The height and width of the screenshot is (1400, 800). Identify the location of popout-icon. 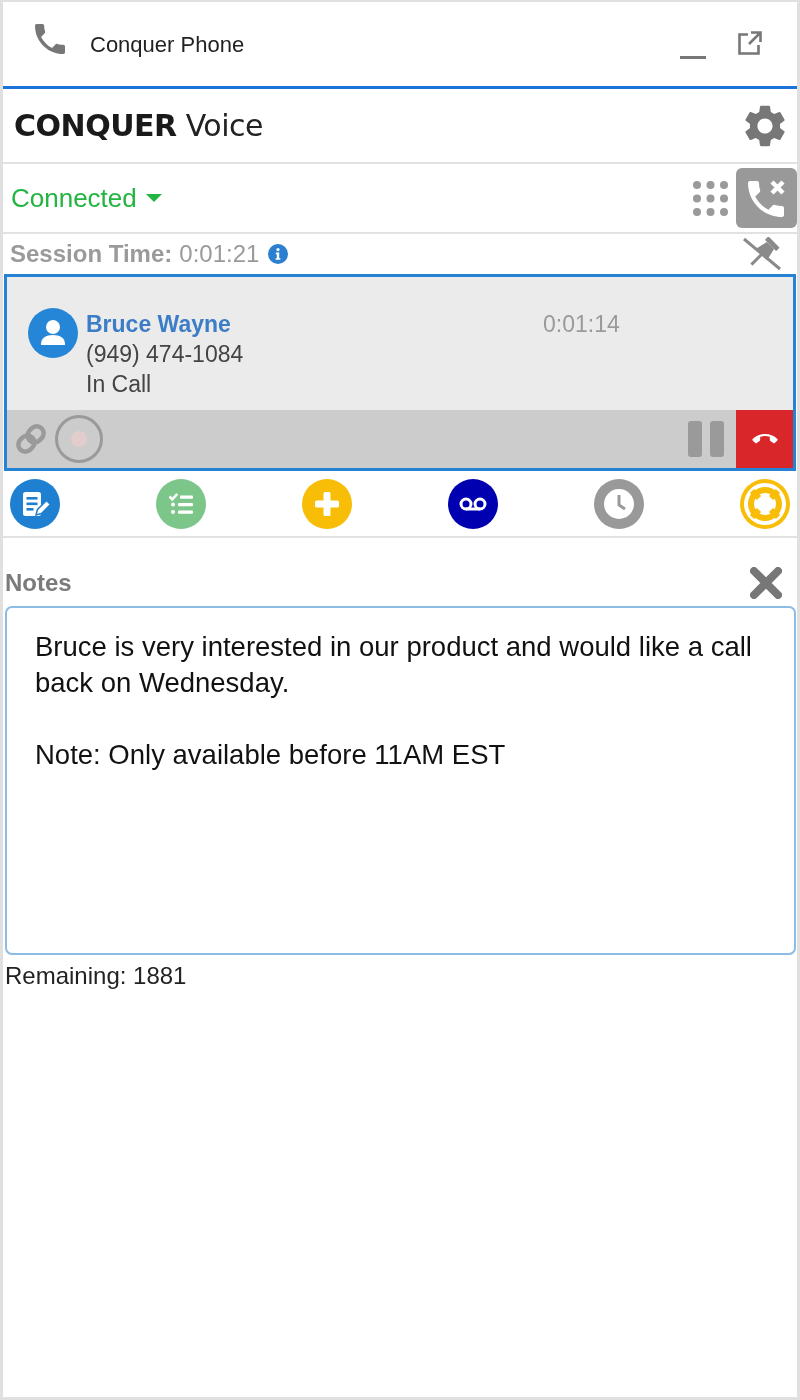
(750, 43).